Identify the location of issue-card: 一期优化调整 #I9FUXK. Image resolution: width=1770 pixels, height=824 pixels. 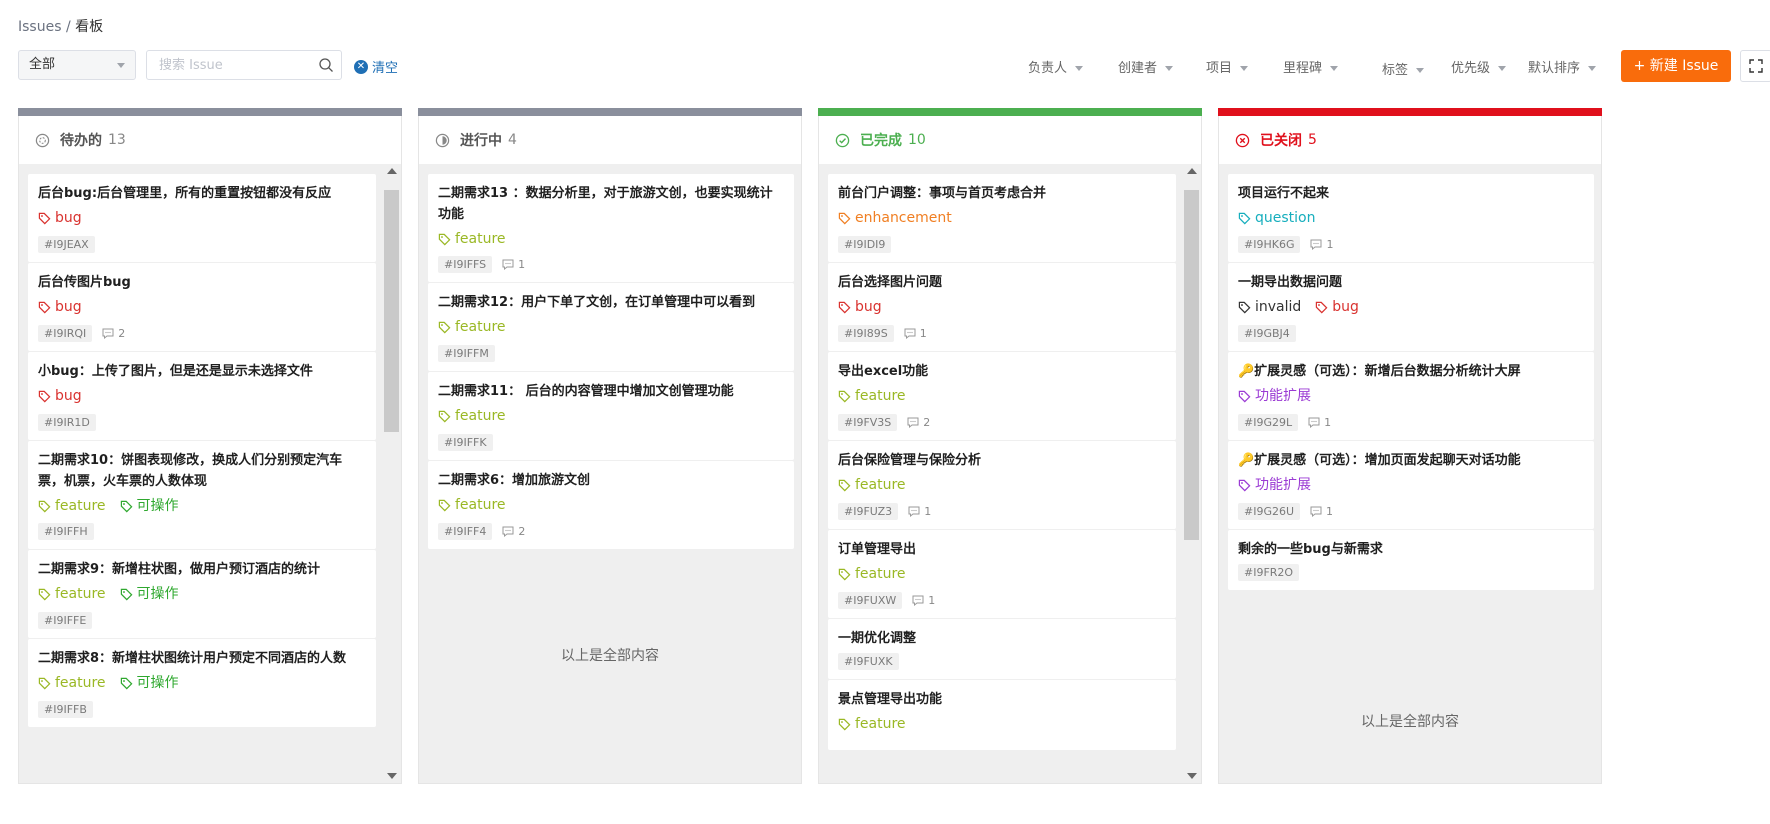
(1002, 649).